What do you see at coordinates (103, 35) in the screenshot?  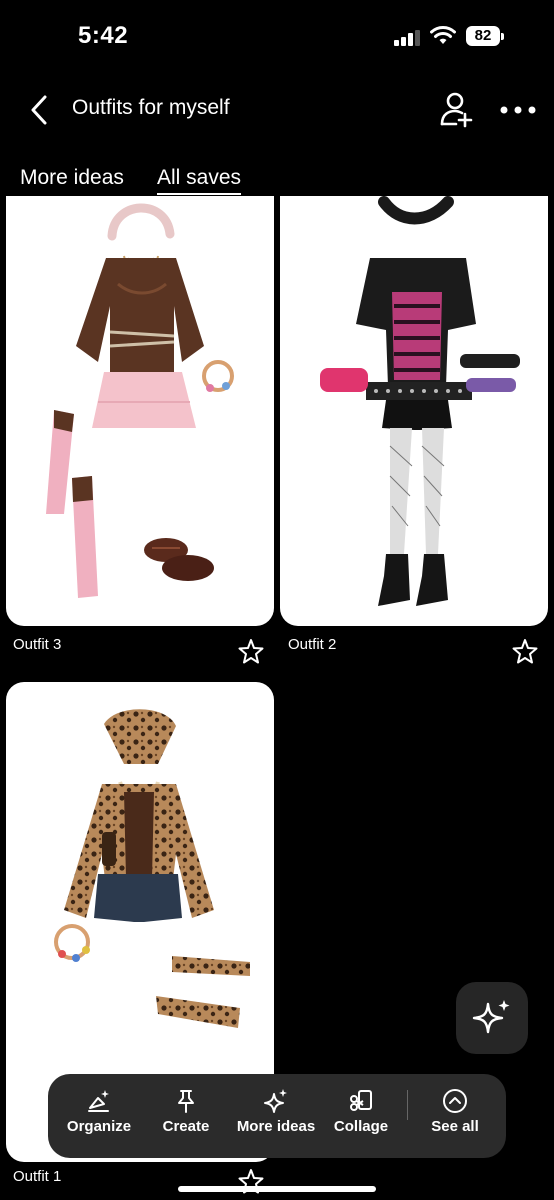 I see `status-time: 5:42` at bounding box center [103, 35].